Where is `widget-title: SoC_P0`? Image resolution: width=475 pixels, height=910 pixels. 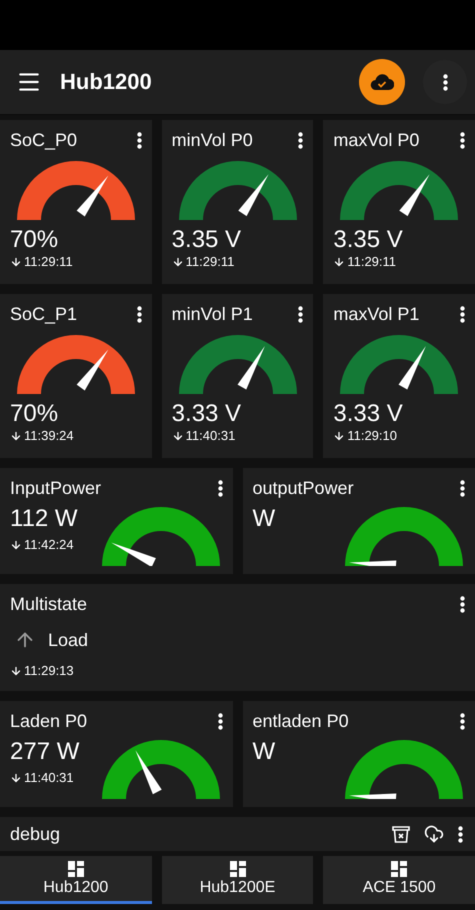 widget-title: SoC_P0 is located at coordinates (44, 140).